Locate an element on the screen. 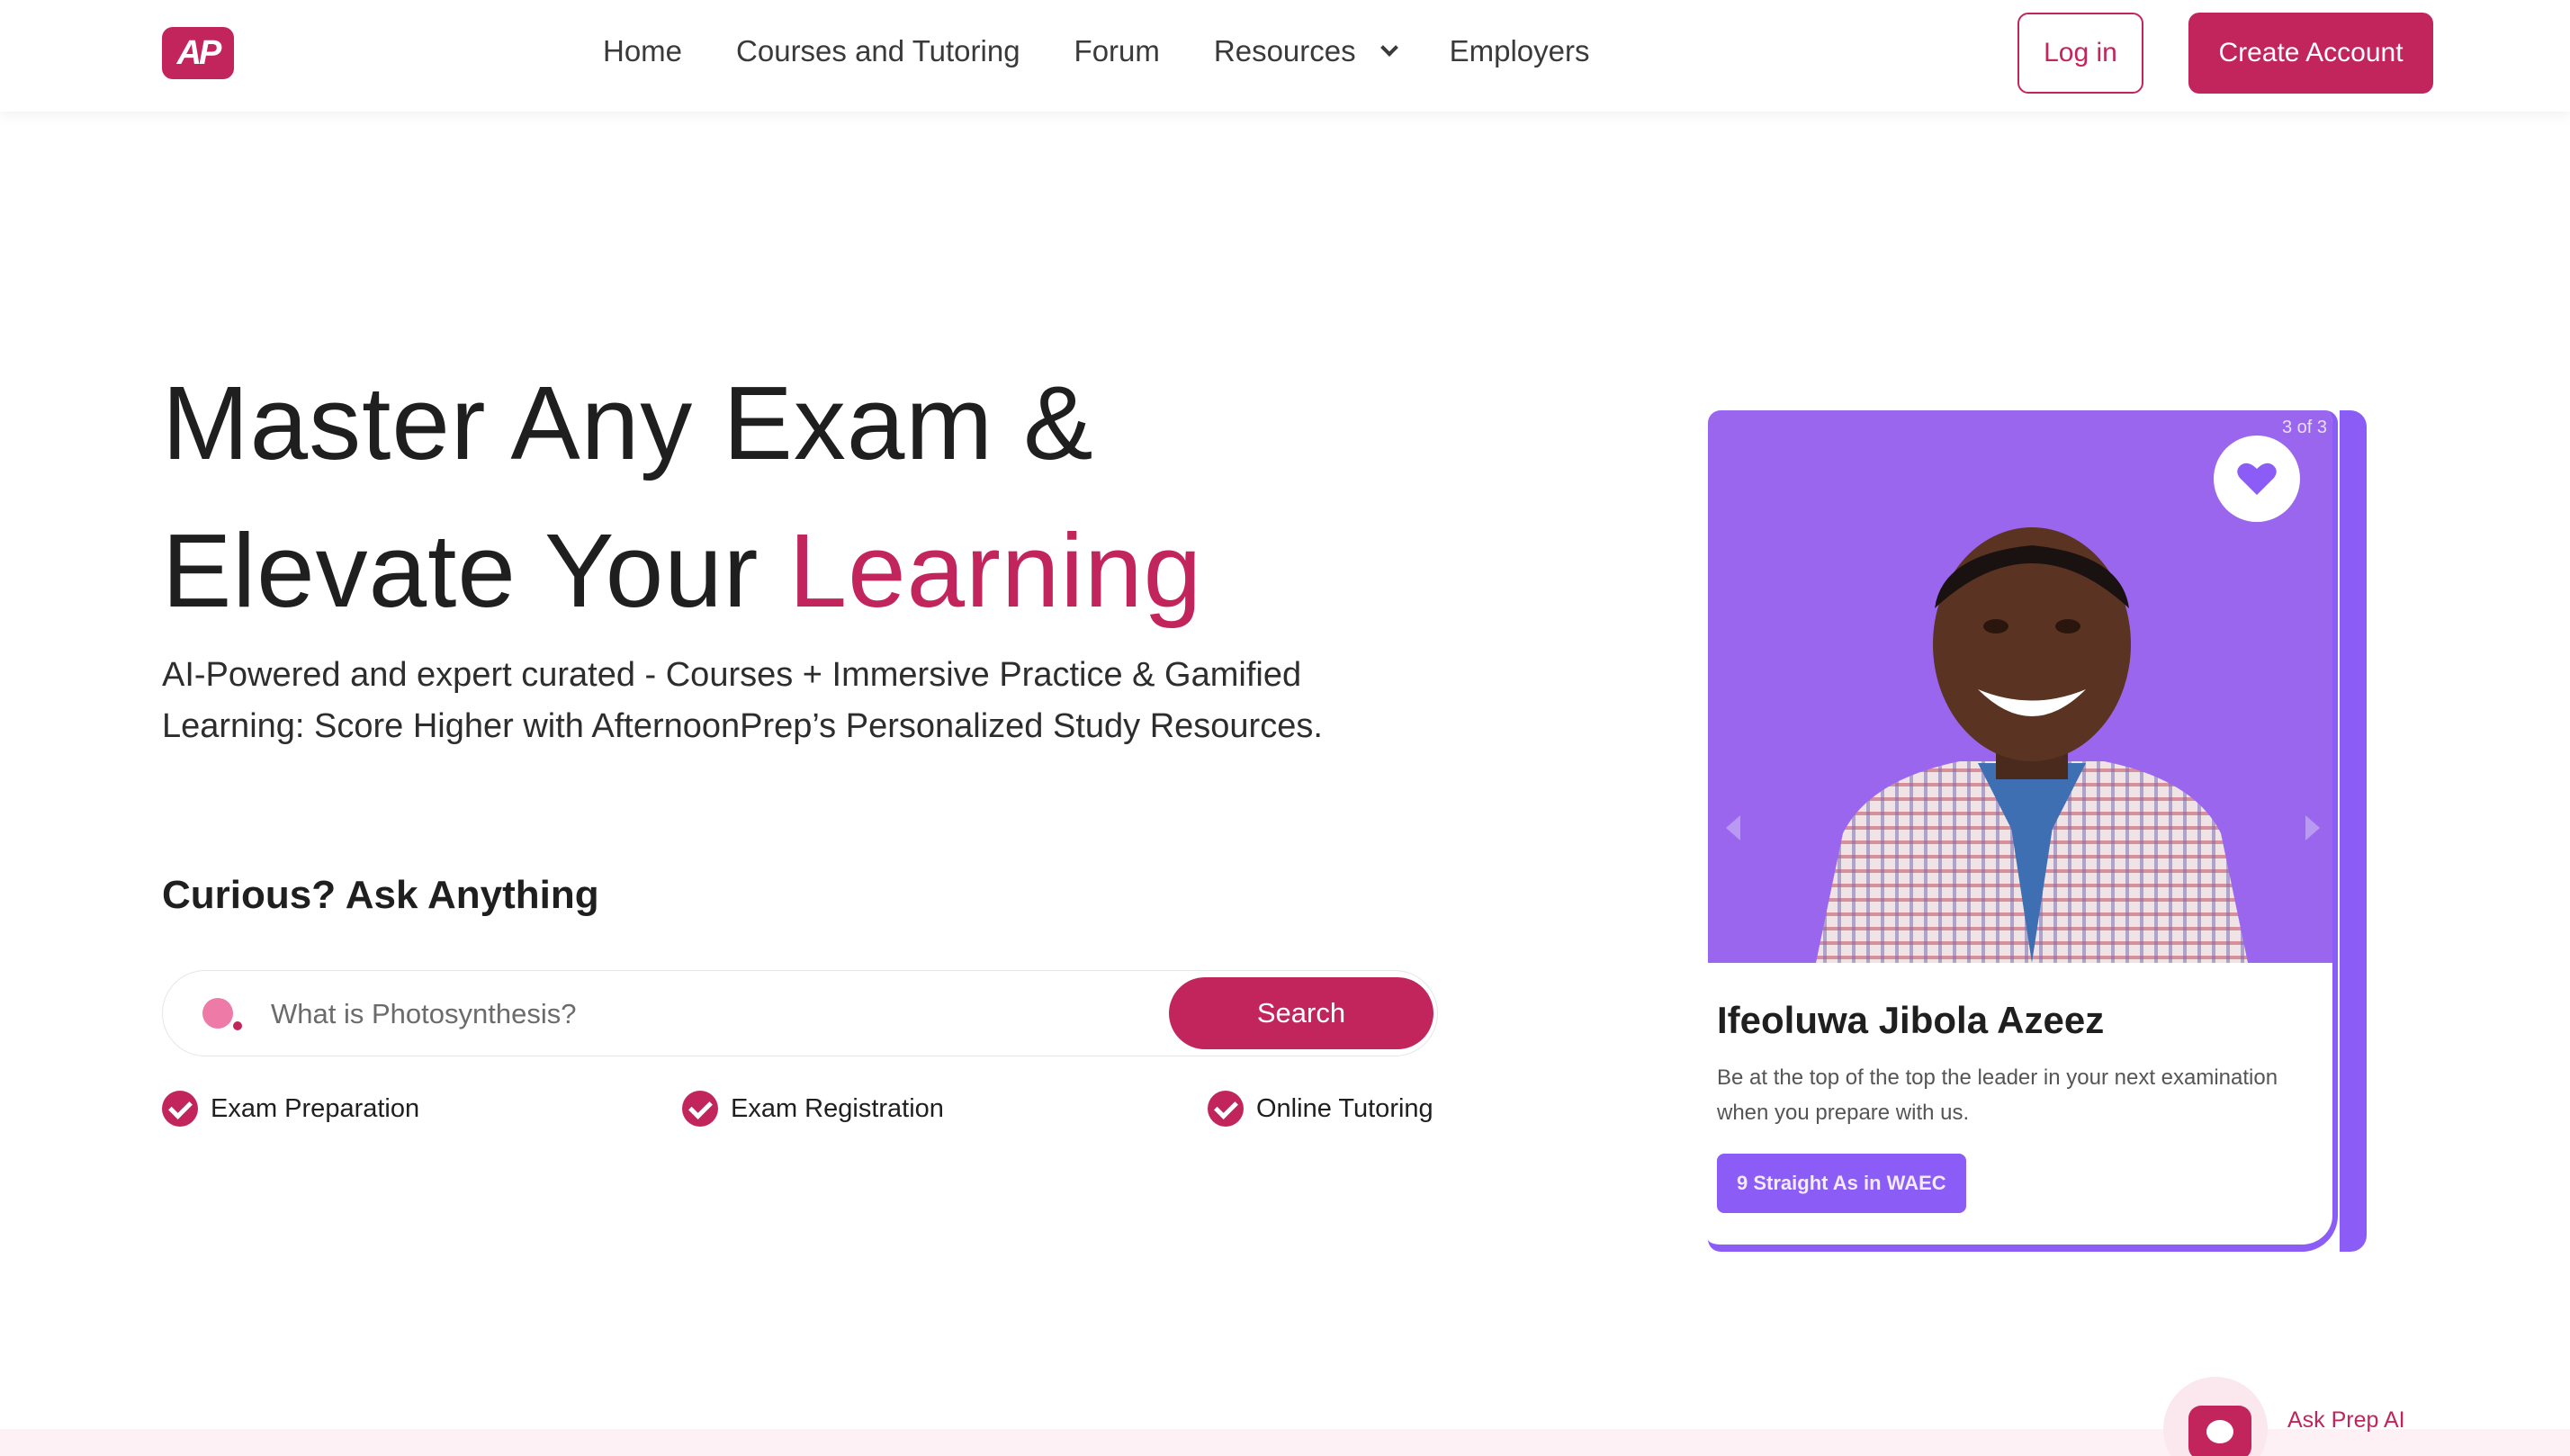  feature-exam-registration: Exam Registration is located at coordinates (813, 1109).